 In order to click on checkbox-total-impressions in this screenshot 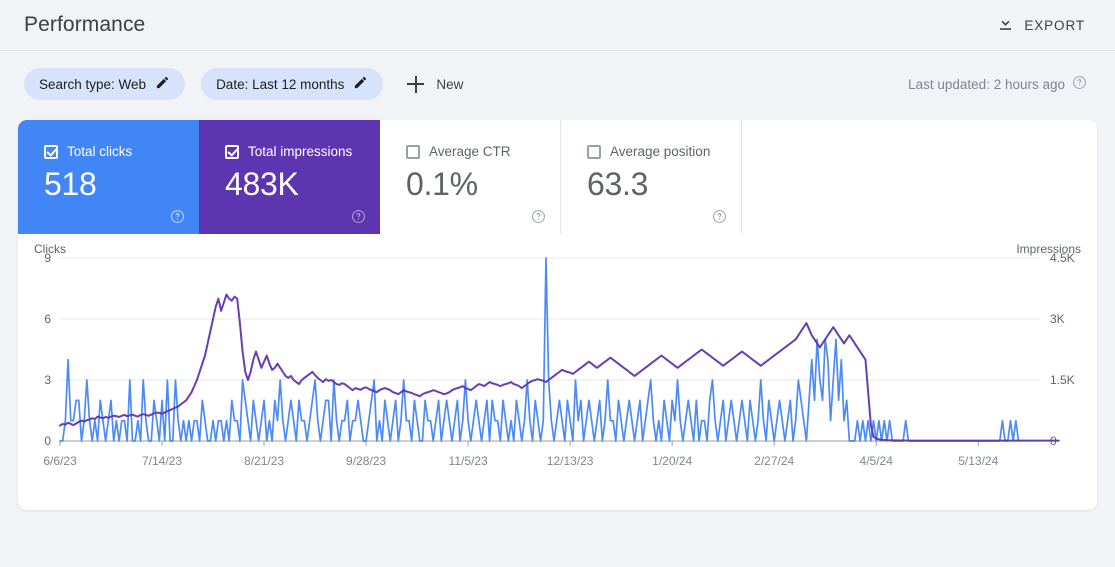, I will do `click(232, 151)`.